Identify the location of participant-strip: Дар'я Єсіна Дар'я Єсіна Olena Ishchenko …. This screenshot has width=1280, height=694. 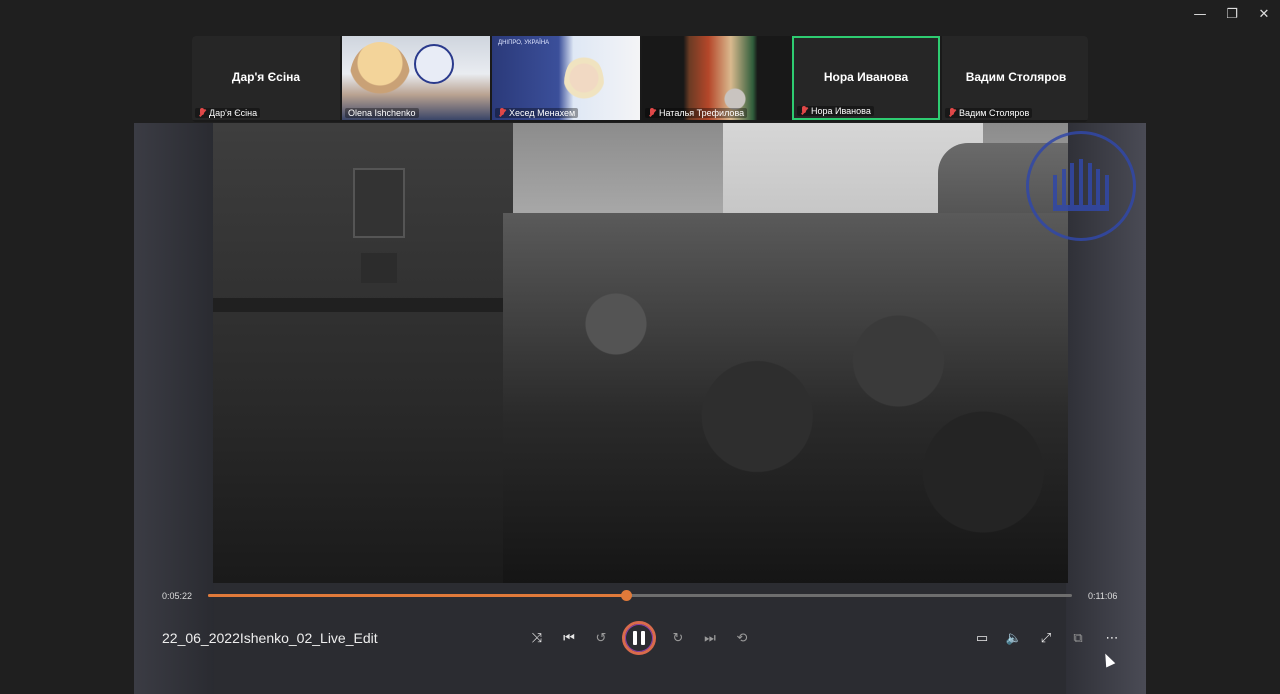
(640, 79).